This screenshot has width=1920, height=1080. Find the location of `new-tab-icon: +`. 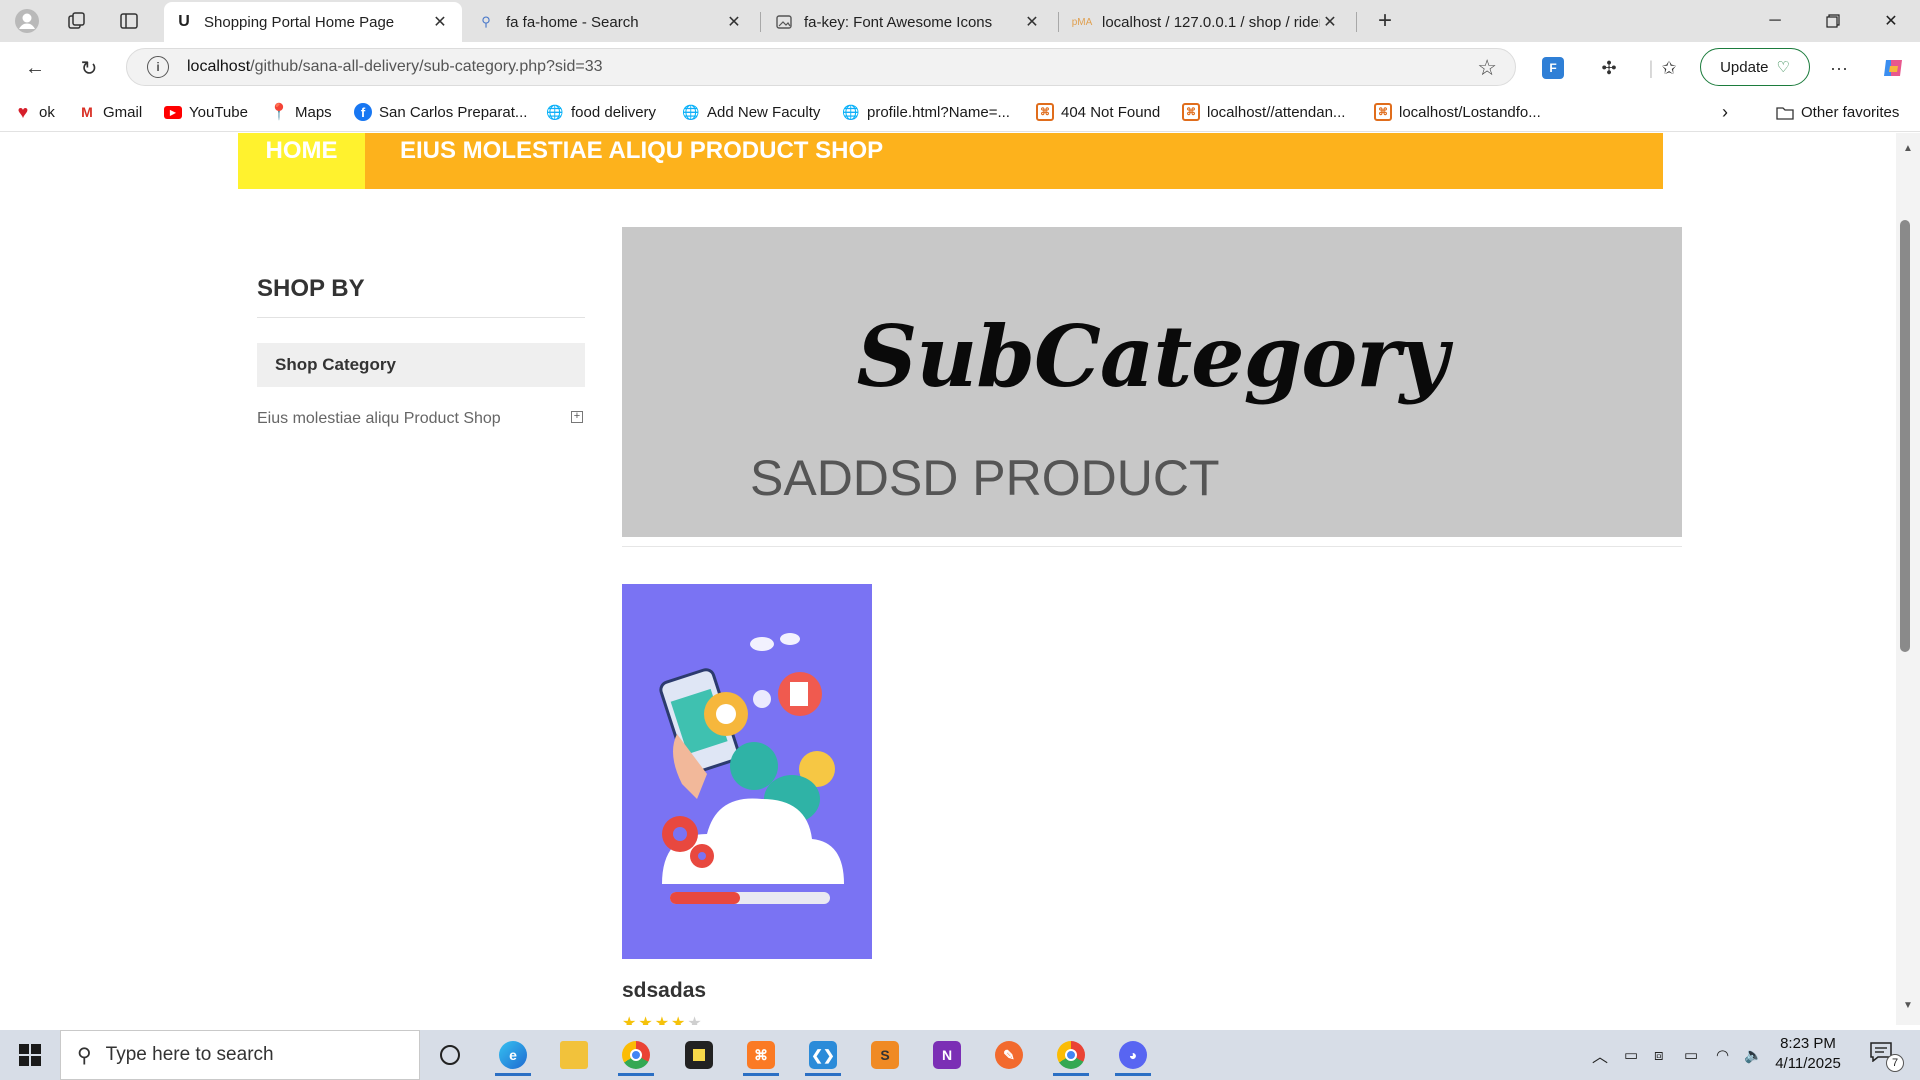

new-tab-icon: + is located at coordinates (1385, 20).